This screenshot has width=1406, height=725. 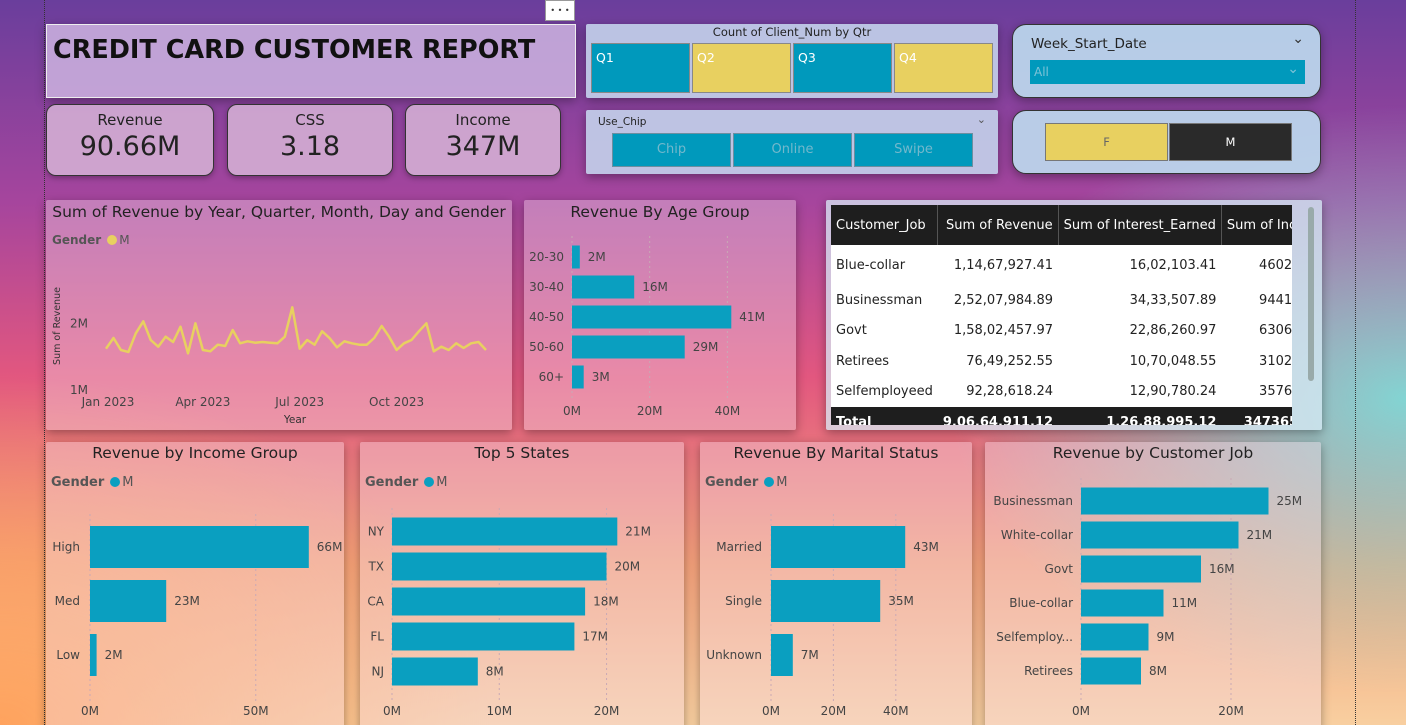 I want to click on table-cell: 347365143, so click(x=1267, y=420).